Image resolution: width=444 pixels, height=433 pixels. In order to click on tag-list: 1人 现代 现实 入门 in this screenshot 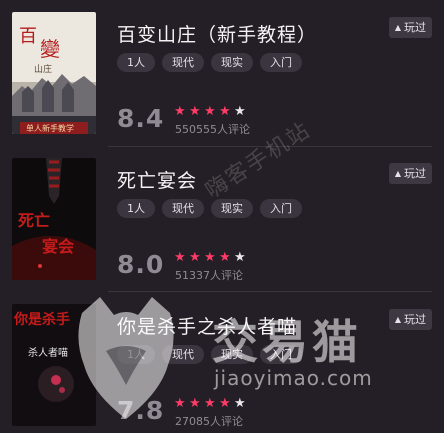, I will do `click(213, 62)`.